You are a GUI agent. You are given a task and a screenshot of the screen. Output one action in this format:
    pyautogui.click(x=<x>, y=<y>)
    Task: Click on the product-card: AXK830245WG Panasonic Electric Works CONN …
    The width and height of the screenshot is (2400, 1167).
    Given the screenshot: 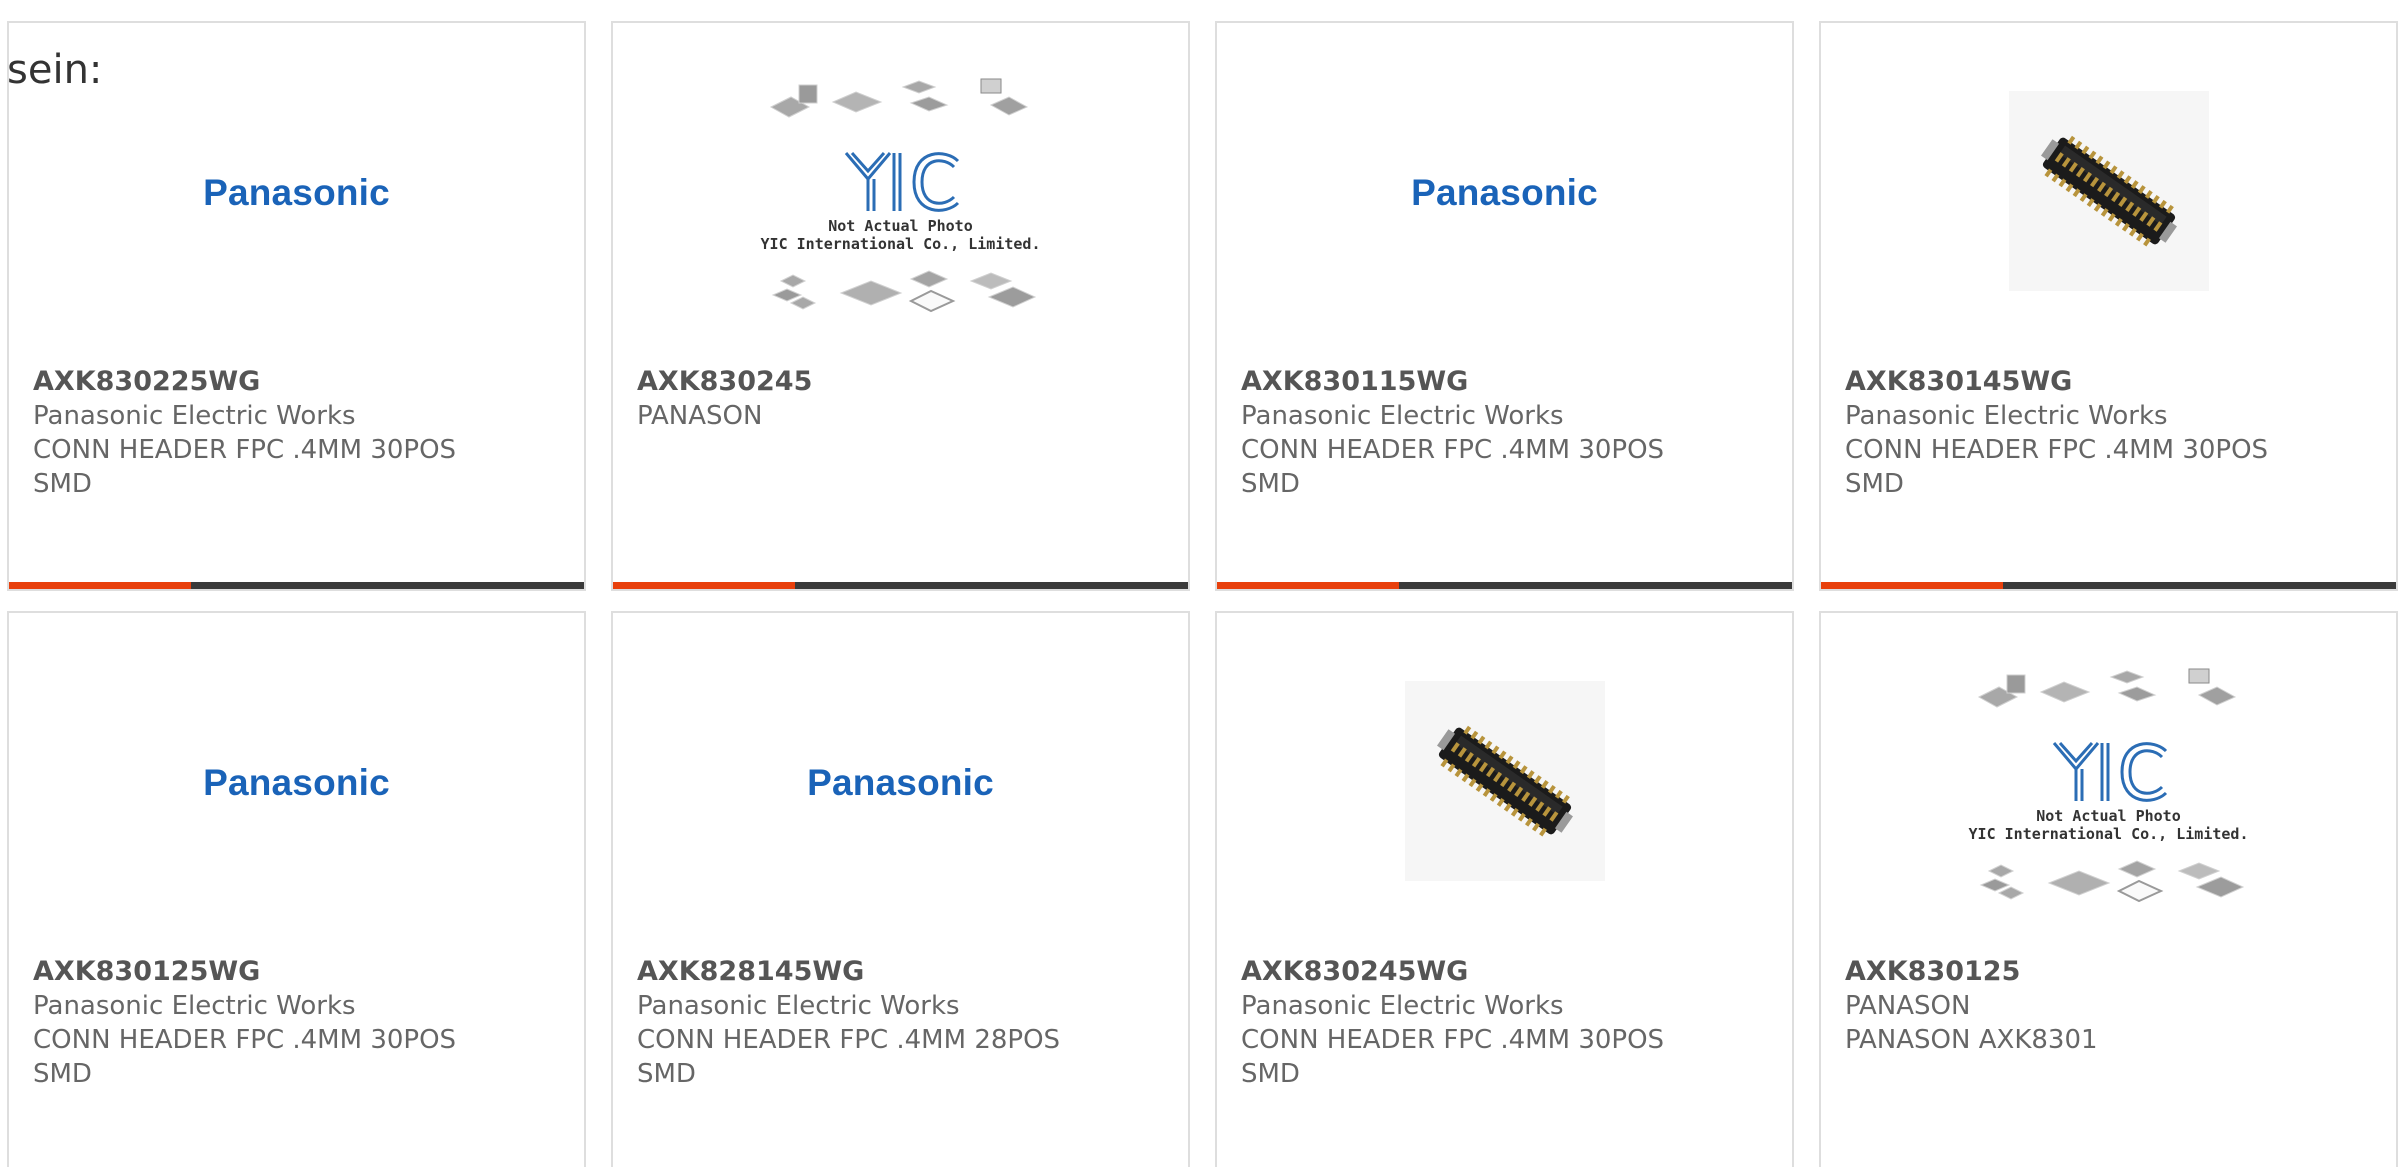 What is the action you would take?
    pyautogui.click(x=1504, y=889)
    